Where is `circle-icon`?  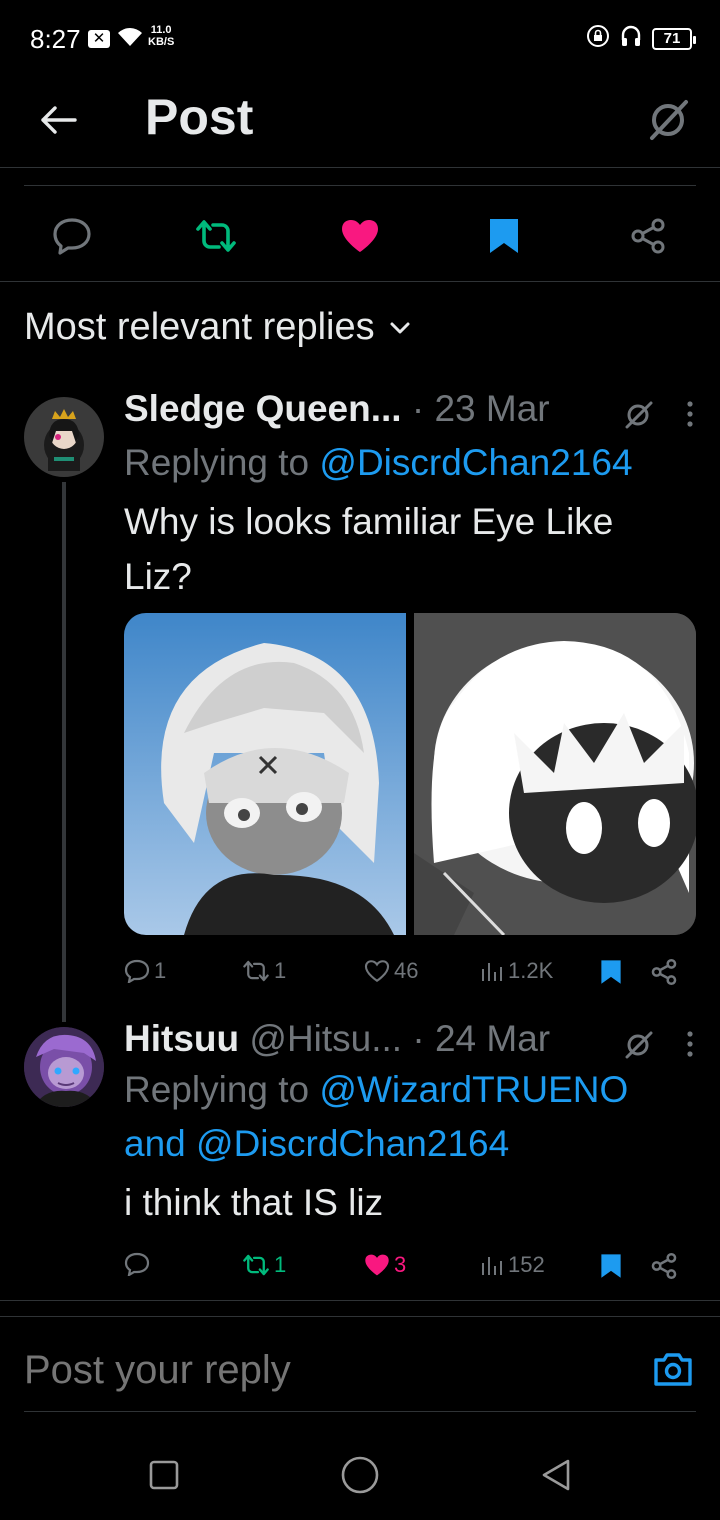
circle-icon is located at coordinates (360, 1475).